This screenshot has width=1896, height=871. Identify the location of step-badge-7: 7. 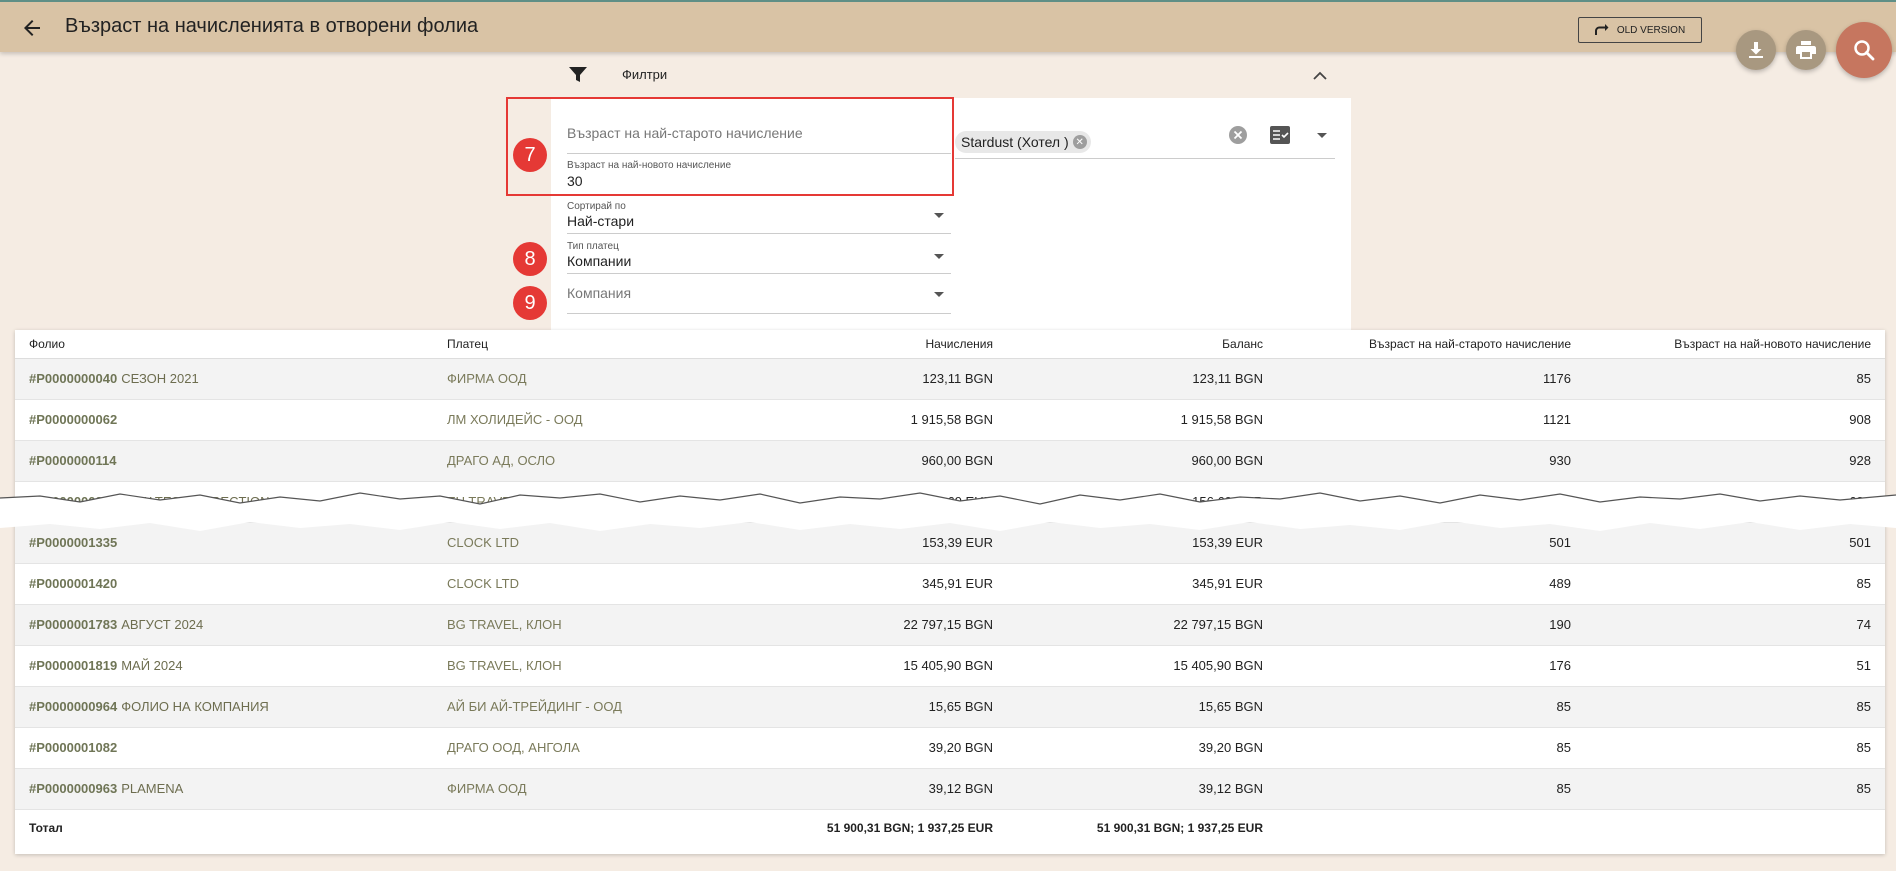
(530, 155).